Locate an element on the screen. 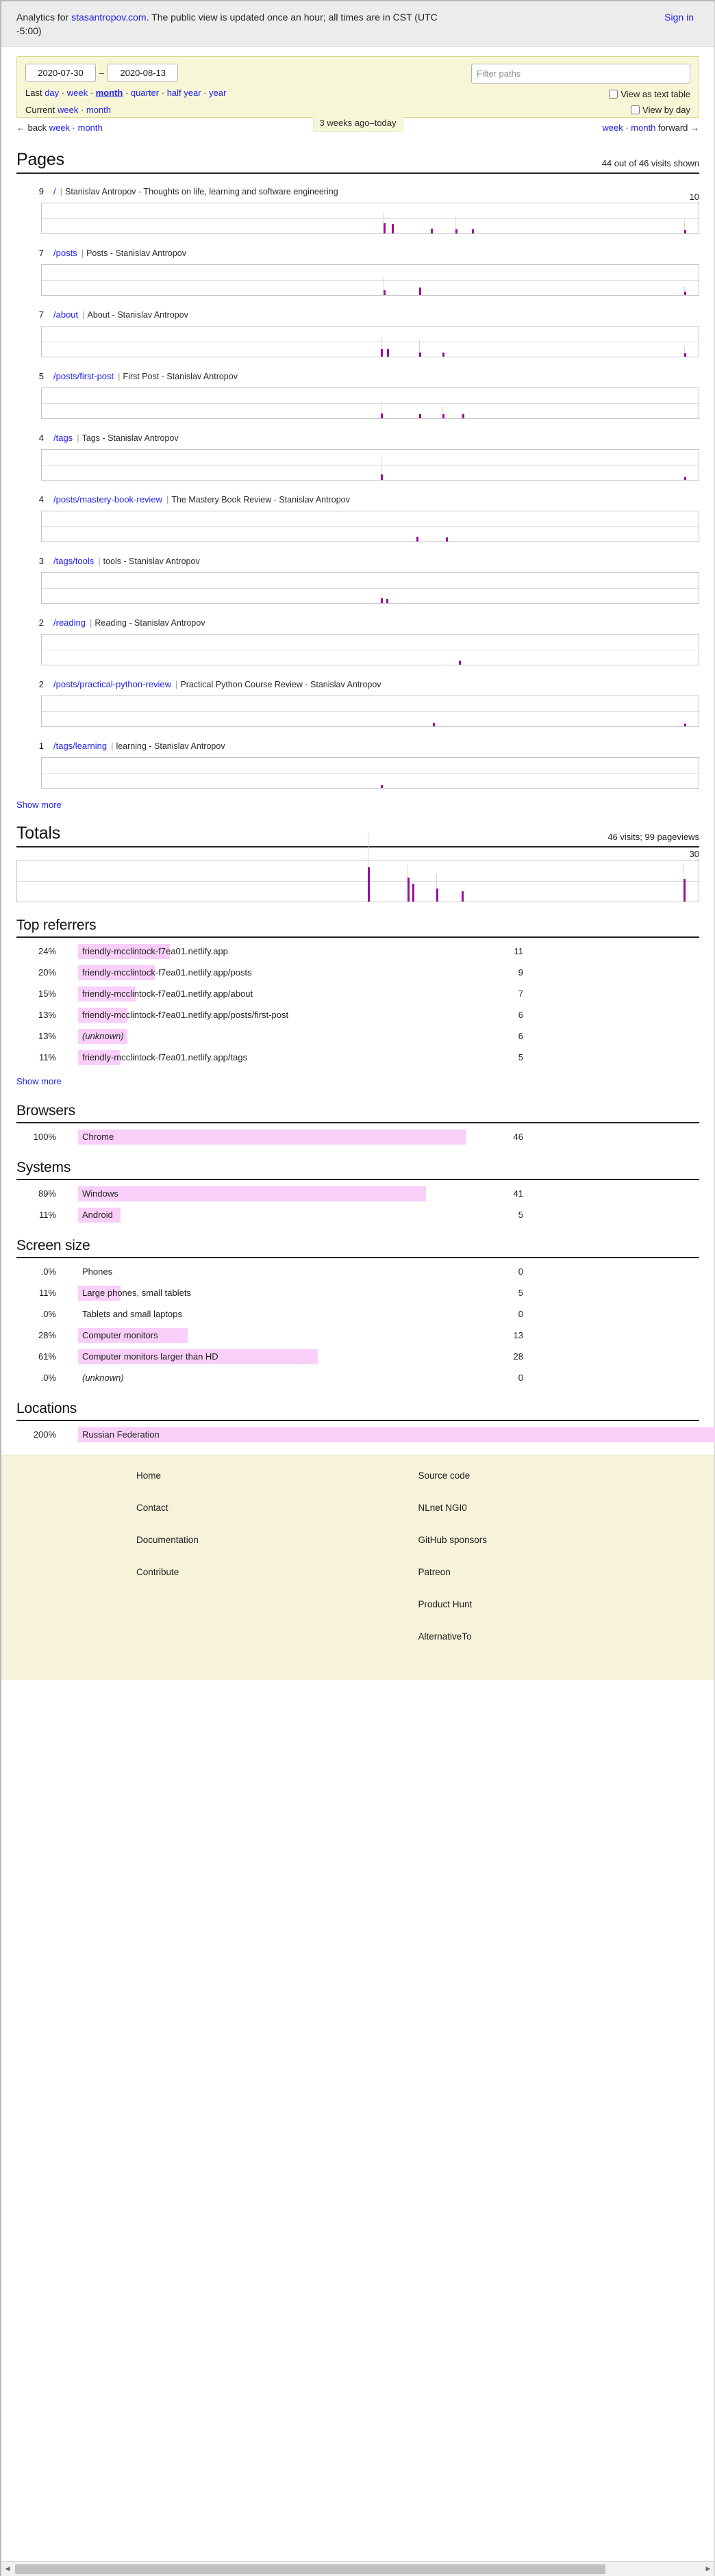 Image resolution: width=715 pixels, height=2576 pixels. last-month-link: month is located at coordinates (109, 93).